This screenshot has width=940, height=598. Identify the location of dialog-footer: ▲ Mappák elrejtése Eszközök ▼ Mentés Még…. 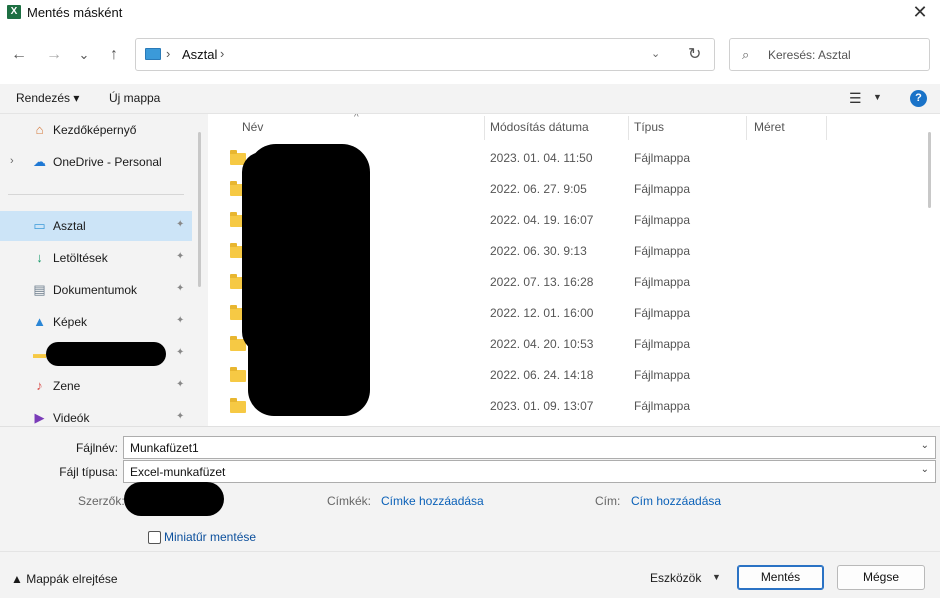
(470, 574).